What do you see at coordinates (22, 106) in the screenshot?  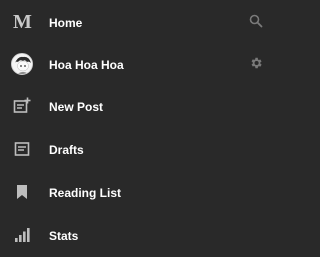 I see `new-post-icon` at bounding box center [22, 106].